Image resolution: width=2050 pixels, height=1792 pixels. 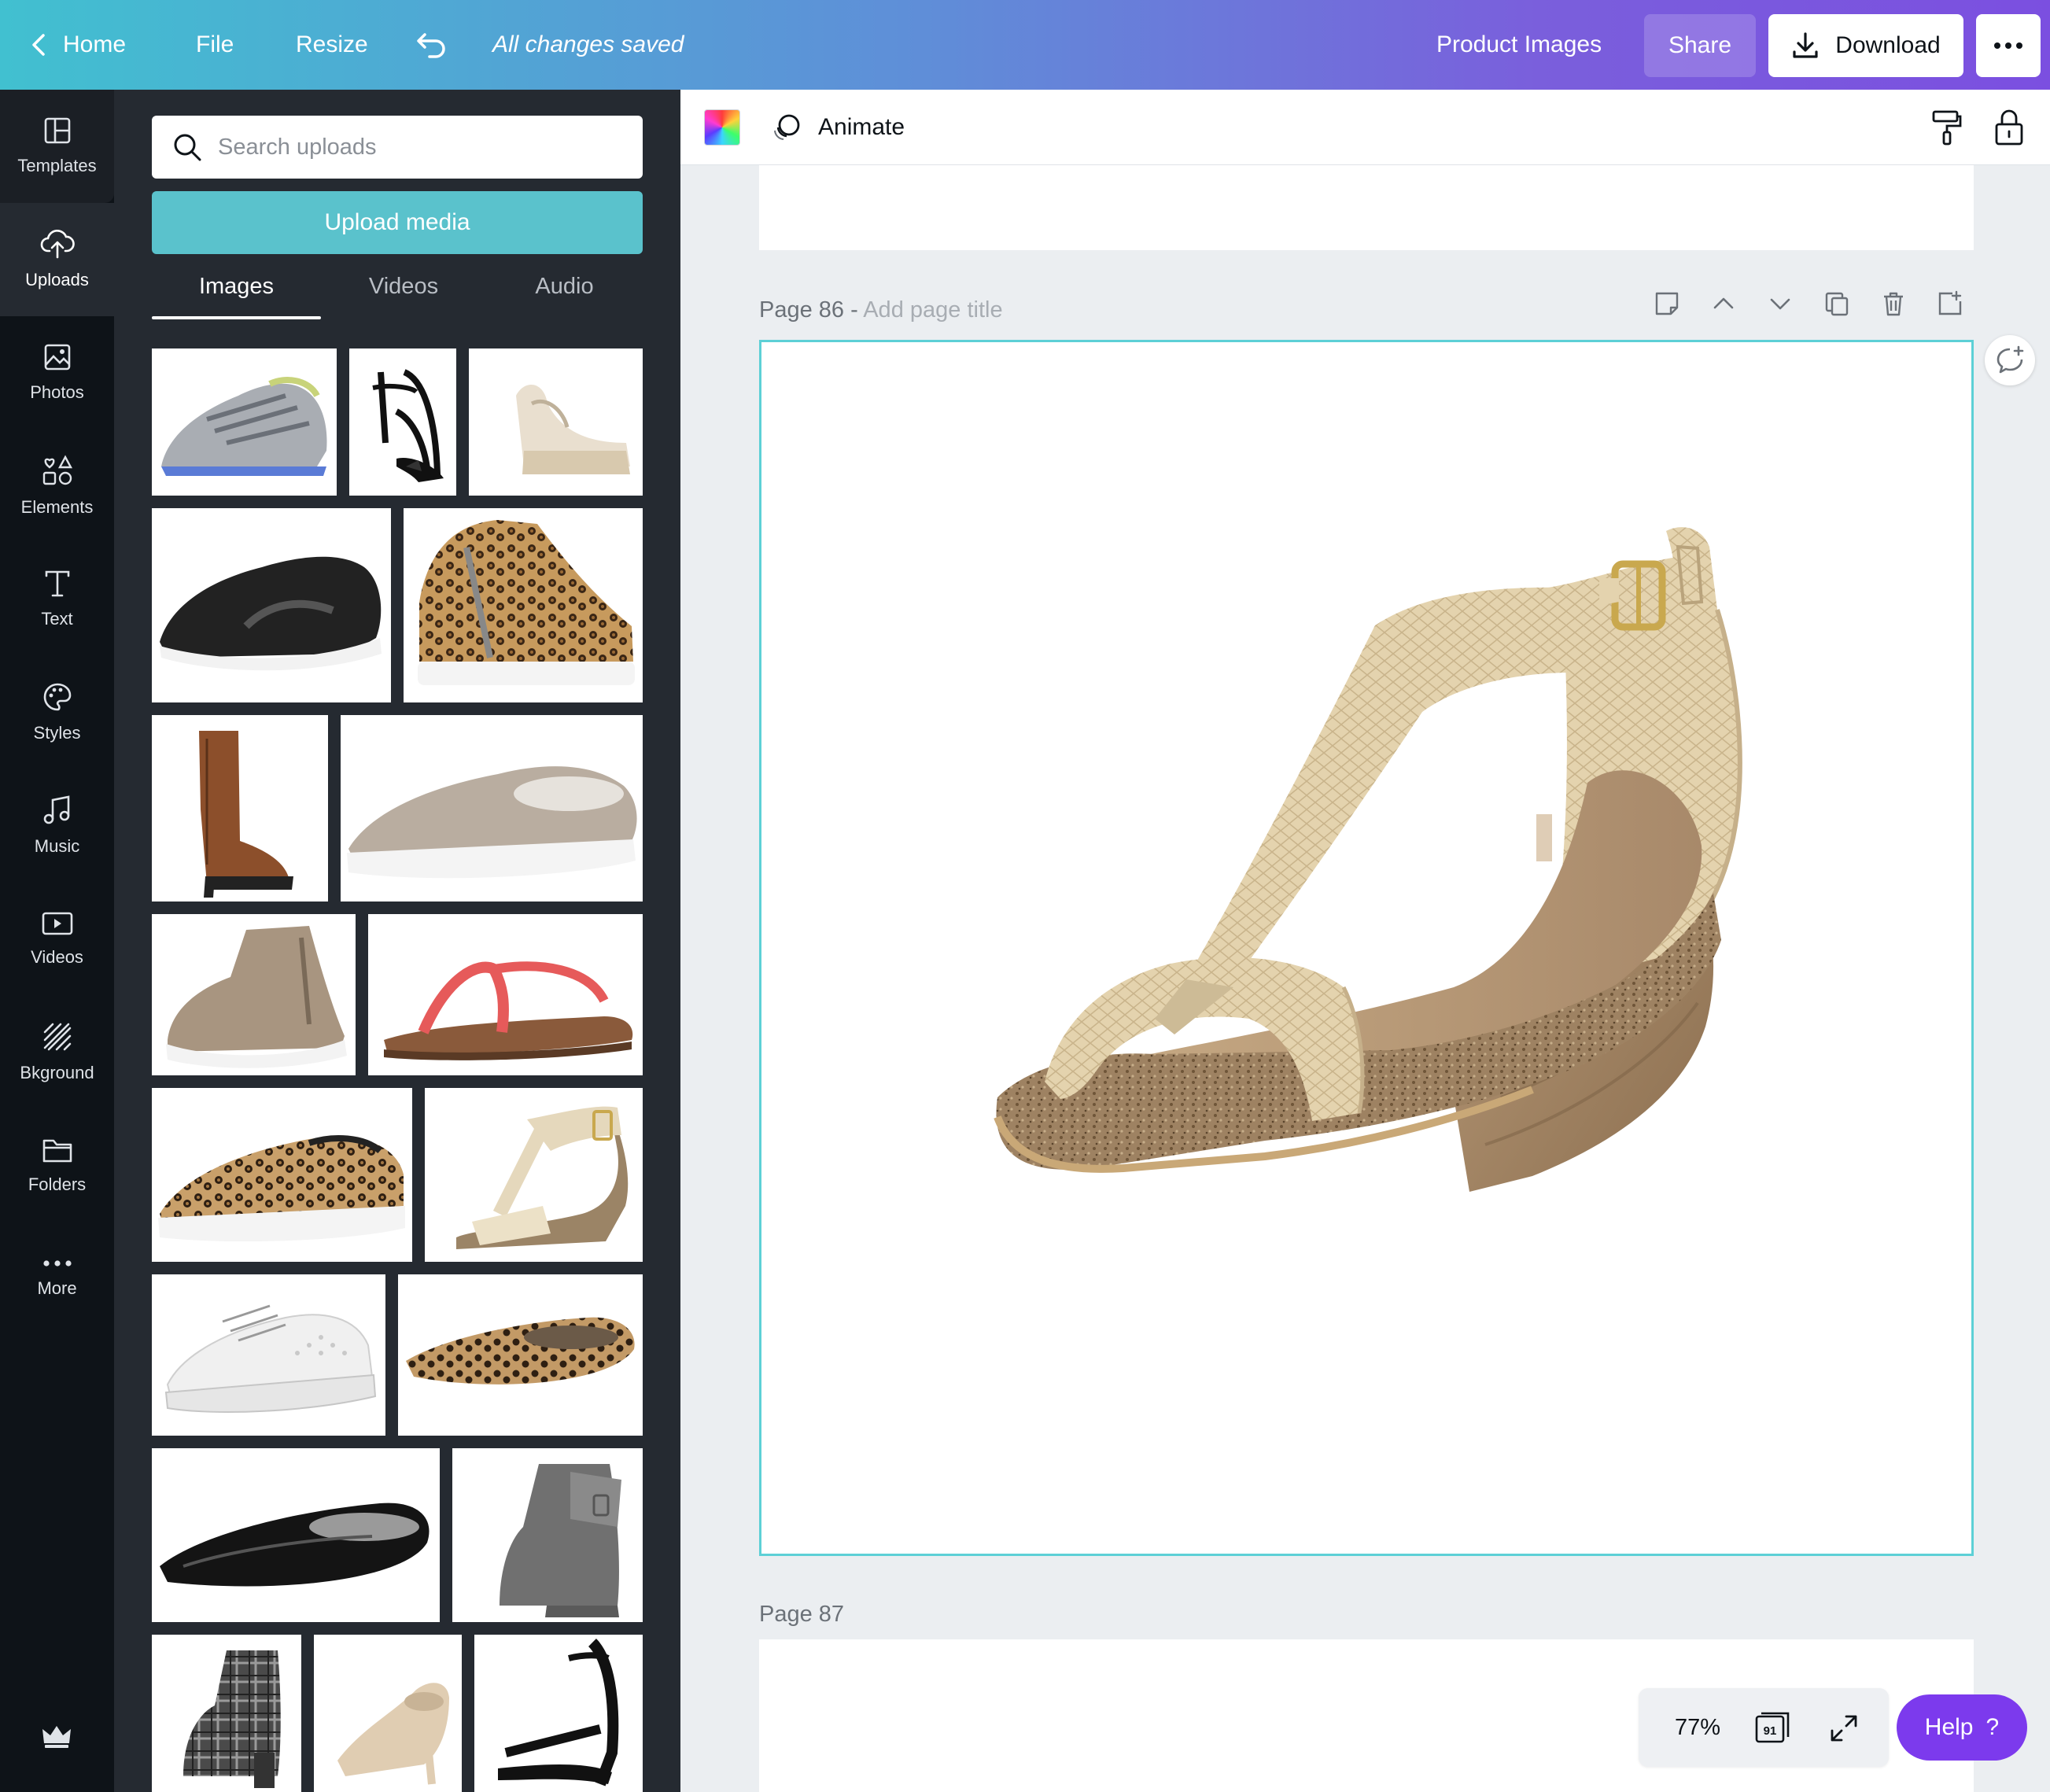 I want to click on resize-button: Resize, so click(x=332, y=45).